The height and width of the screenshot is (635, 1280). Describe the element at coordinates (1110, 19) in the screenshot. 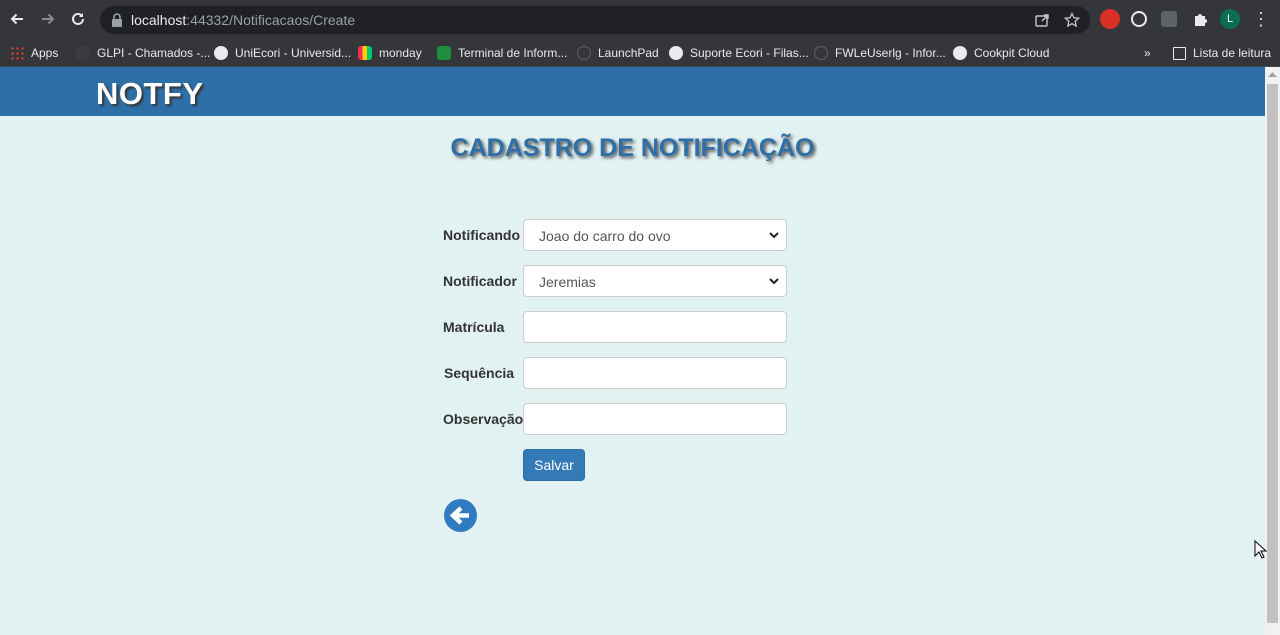

I see `extension-hand-icon` at that location.